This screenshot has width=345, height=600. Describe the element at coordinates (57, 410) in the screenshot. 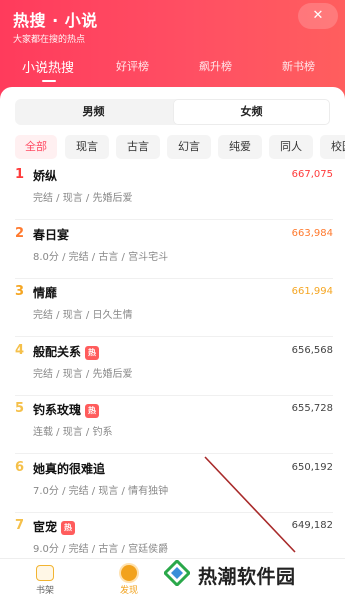

I see `book-title-text: 钓系玫瑰` at that location.